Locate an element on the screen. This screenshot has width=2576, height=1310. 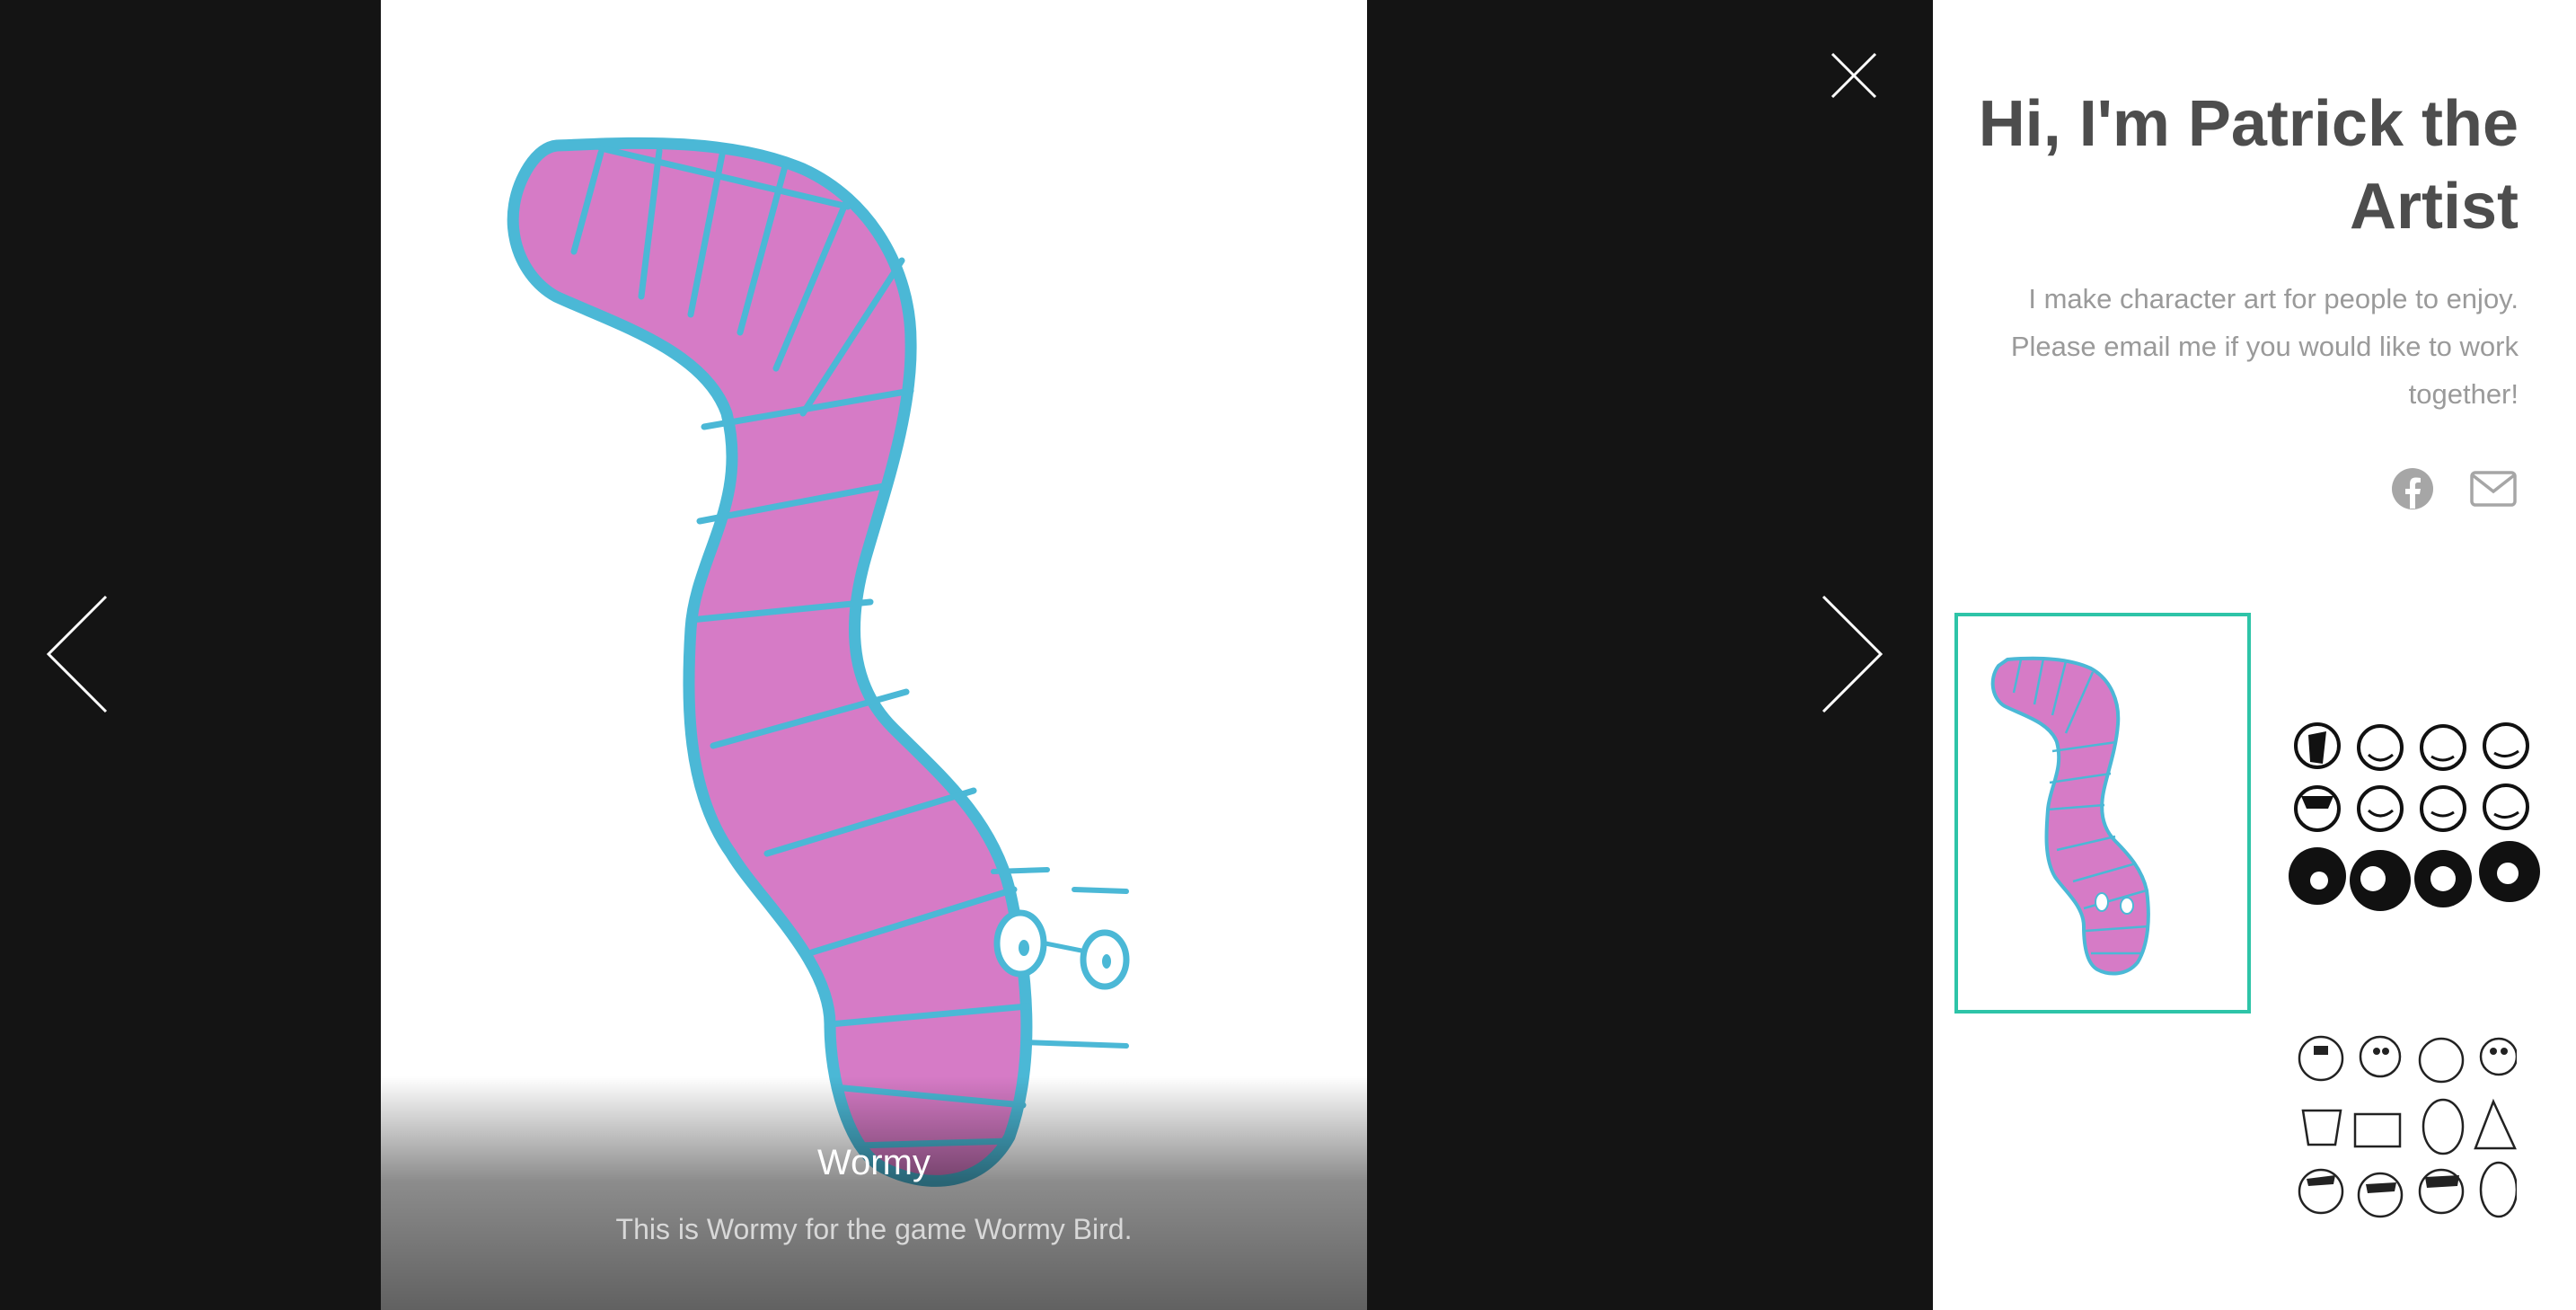
email-link is located at coordinates (2493, 489).